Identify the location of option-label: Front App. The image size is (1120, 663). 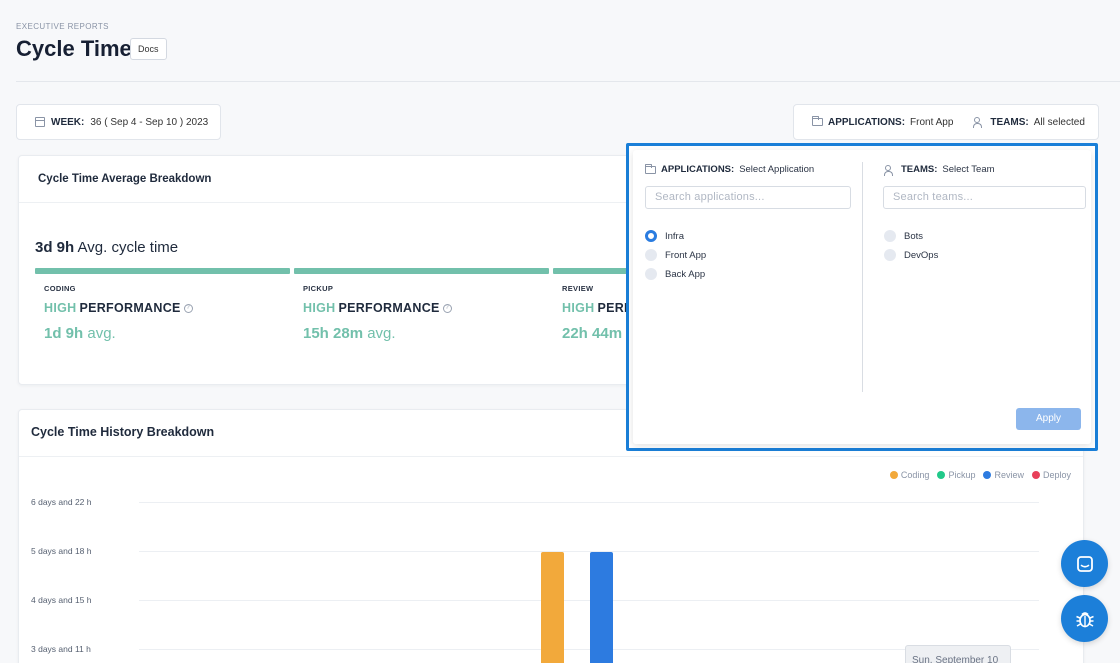
(686, 255).